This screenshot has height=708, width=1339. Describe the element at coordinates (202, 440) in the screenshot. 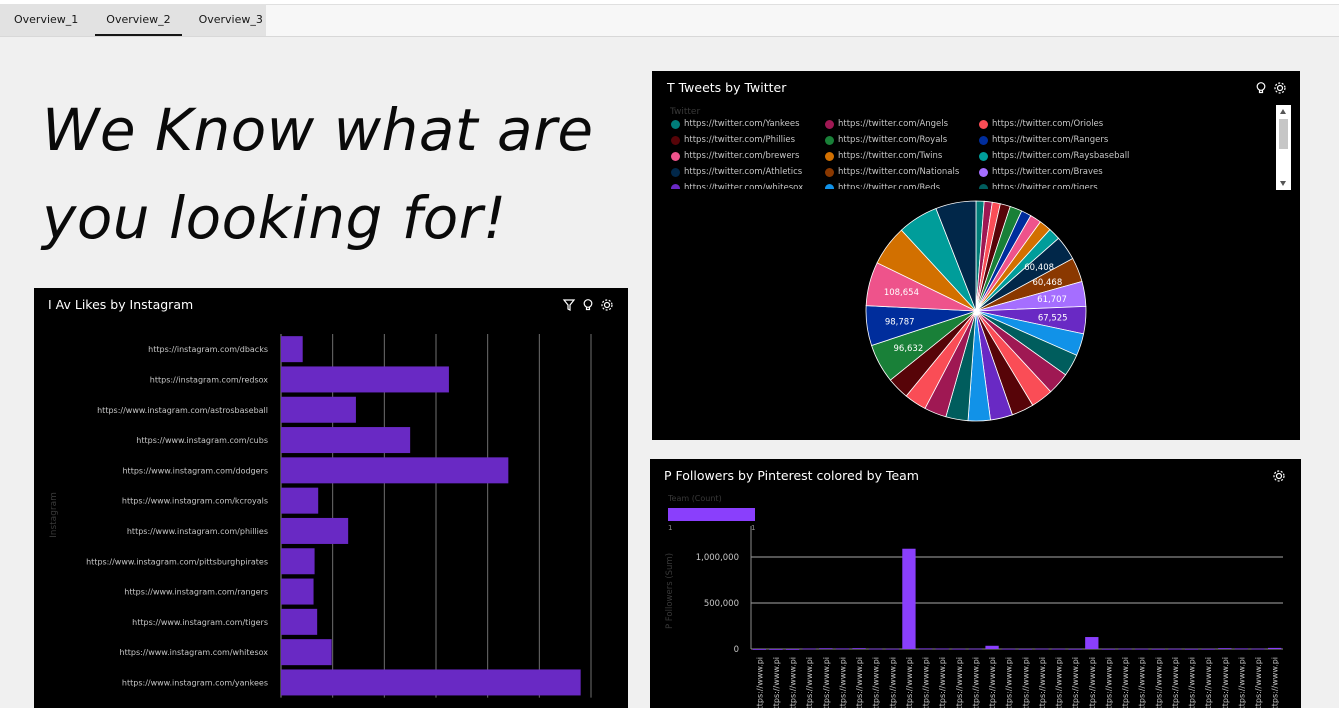

I see `y-tick-label: https://www.instagram.com/cubs` at that location.